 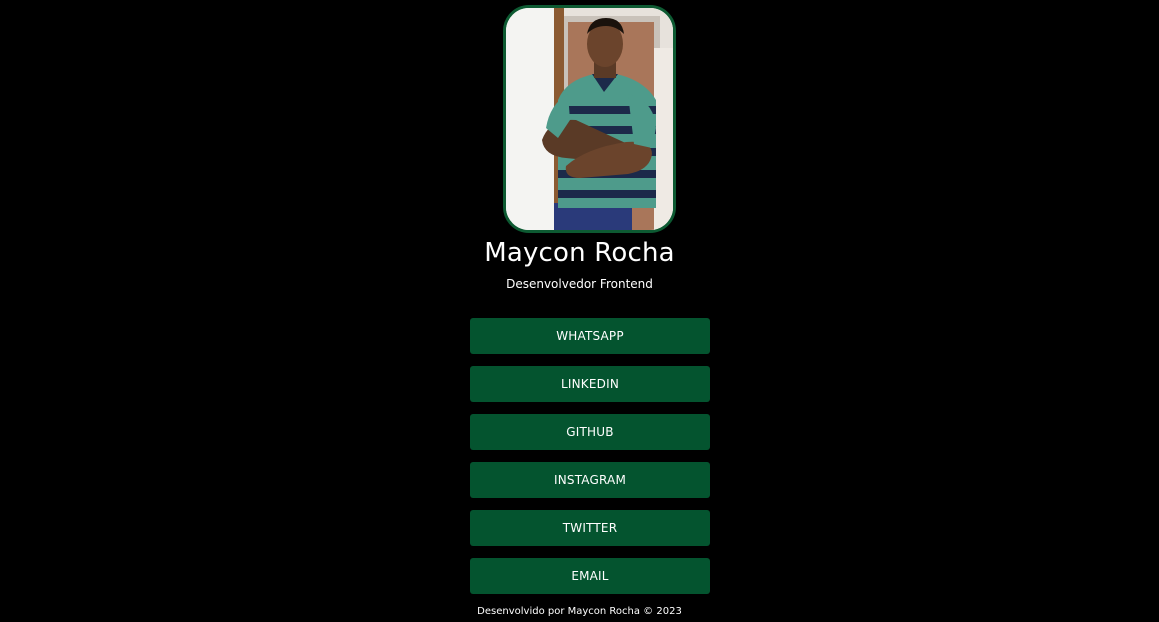 What do you see at coordinates (590, 336) in the screenshot?
I see `whatsapp-button: WHATSAPP` at bounding box center [590, 336].